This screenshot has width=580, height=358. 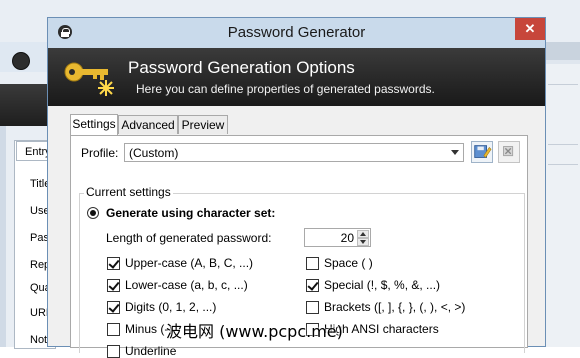 What do you see at coordinates (113, 307) in the screenshot?
I see `digits-checkbox` at bounding box center [113, 307].